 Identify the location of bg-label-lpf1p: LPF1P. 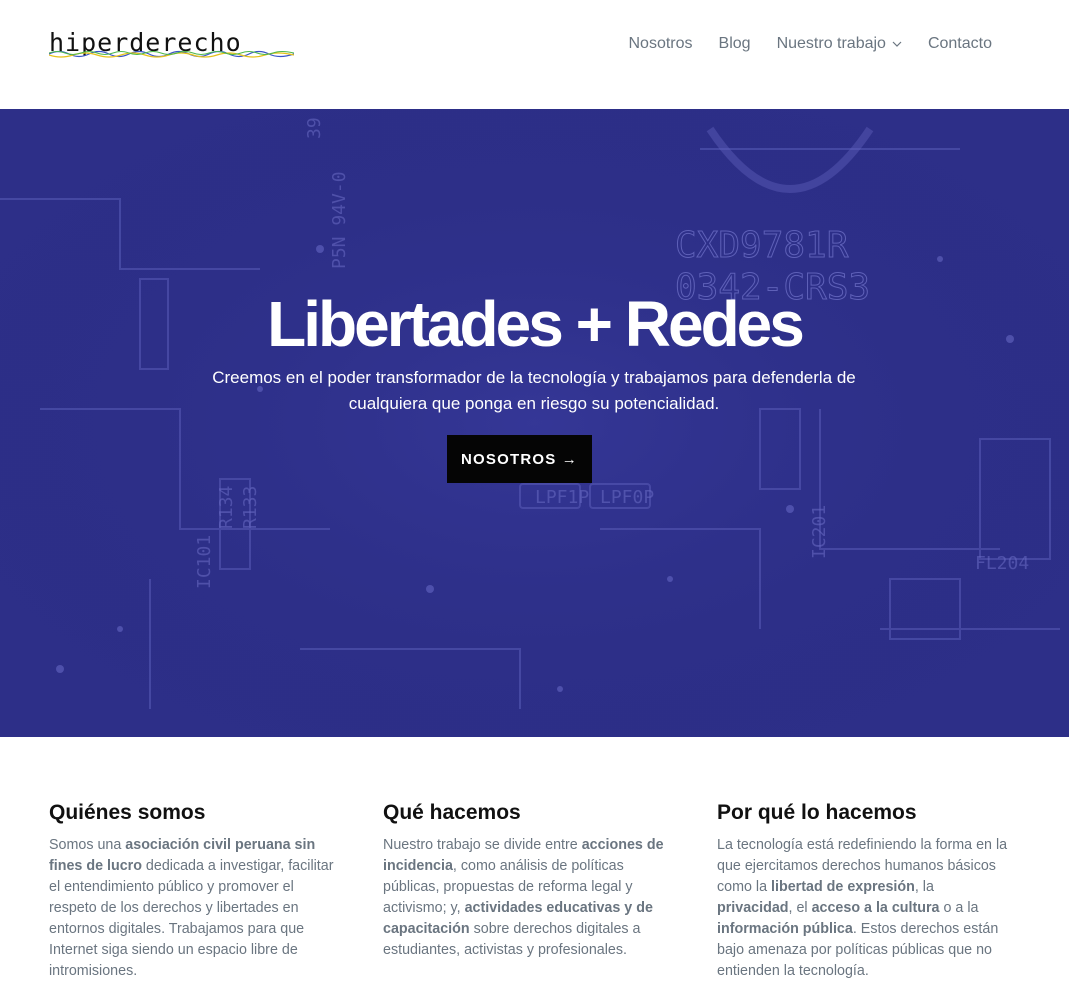
(562, 497).